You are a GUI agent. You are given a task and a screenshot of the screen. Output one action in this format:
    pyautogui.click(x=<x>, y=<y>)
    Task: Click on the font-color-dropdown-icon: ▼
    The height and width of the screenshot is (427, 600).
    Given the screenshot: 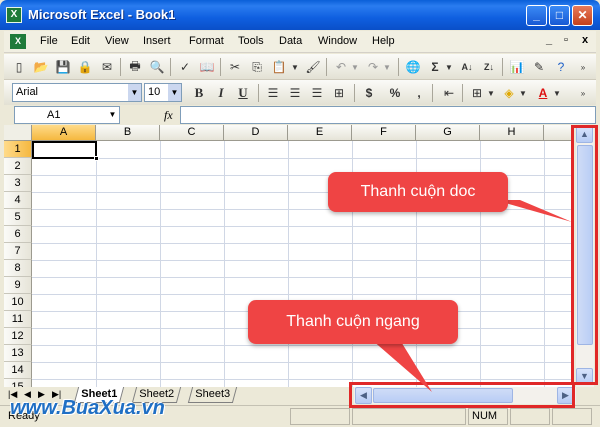 What is the action you would take?
    pyautogui.click(x=557, y=93)
    